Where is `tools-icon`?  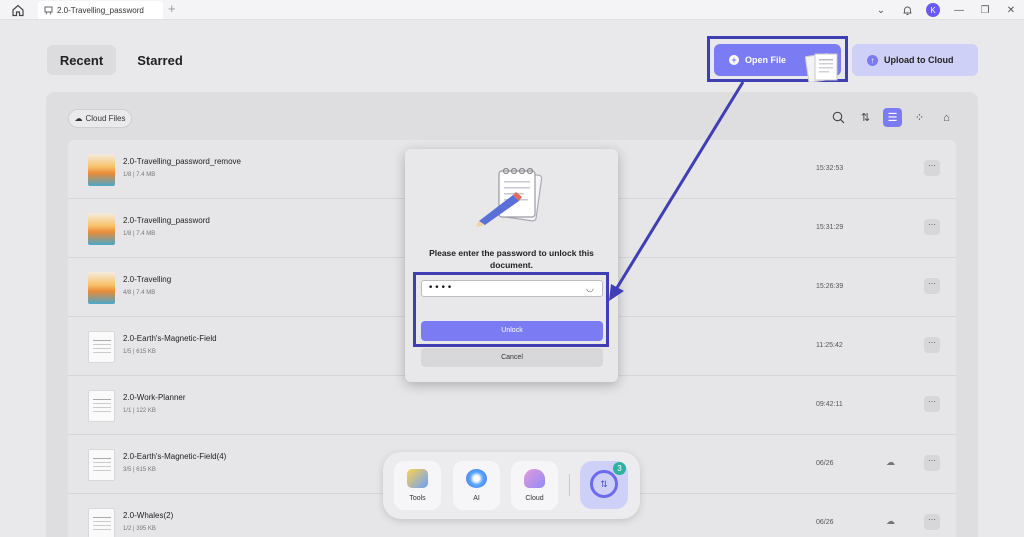
tools-icon is located at coordinates (417, 478).